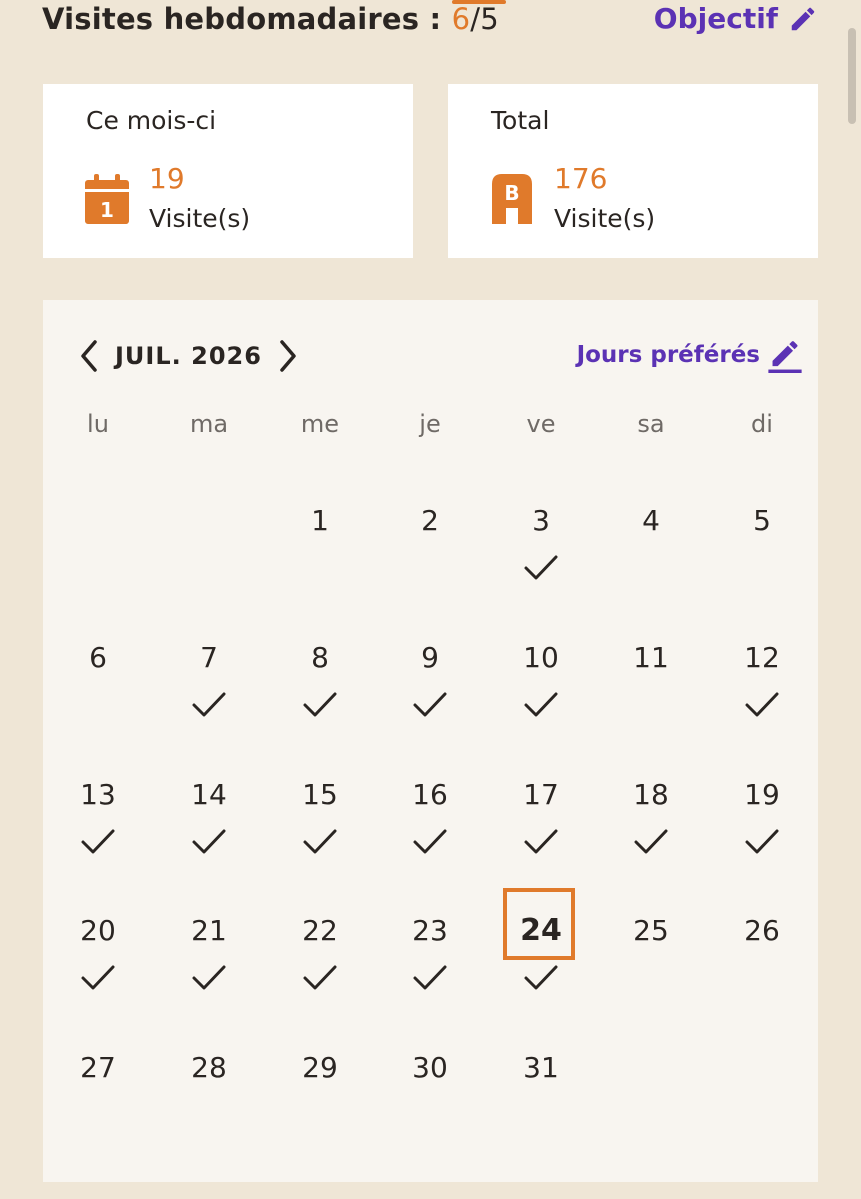  I want to click on objective-label: Objectif, so click(715, 18).